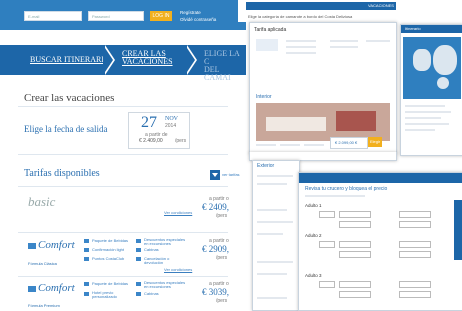 The image size is (462, 311). I want to click on cabin-photo, so click(323, 122).